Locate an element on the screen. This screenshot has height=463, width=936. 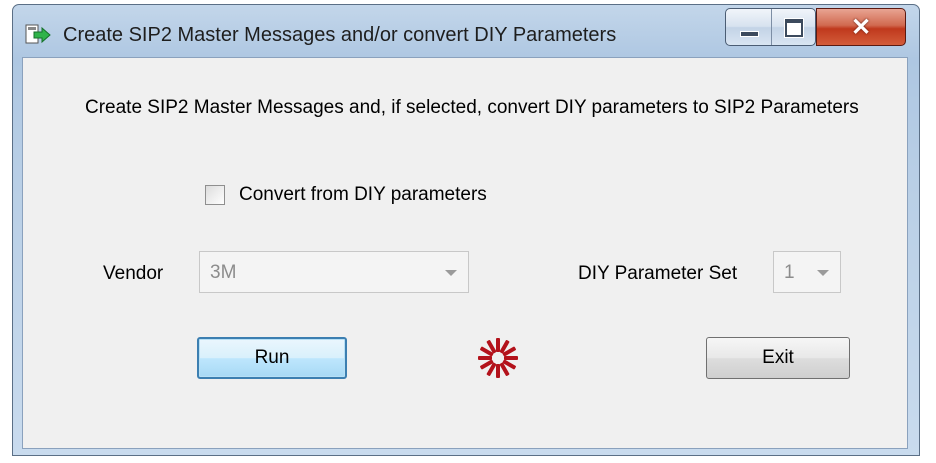
exit-button: Exit is located at coordinates (778, 358).